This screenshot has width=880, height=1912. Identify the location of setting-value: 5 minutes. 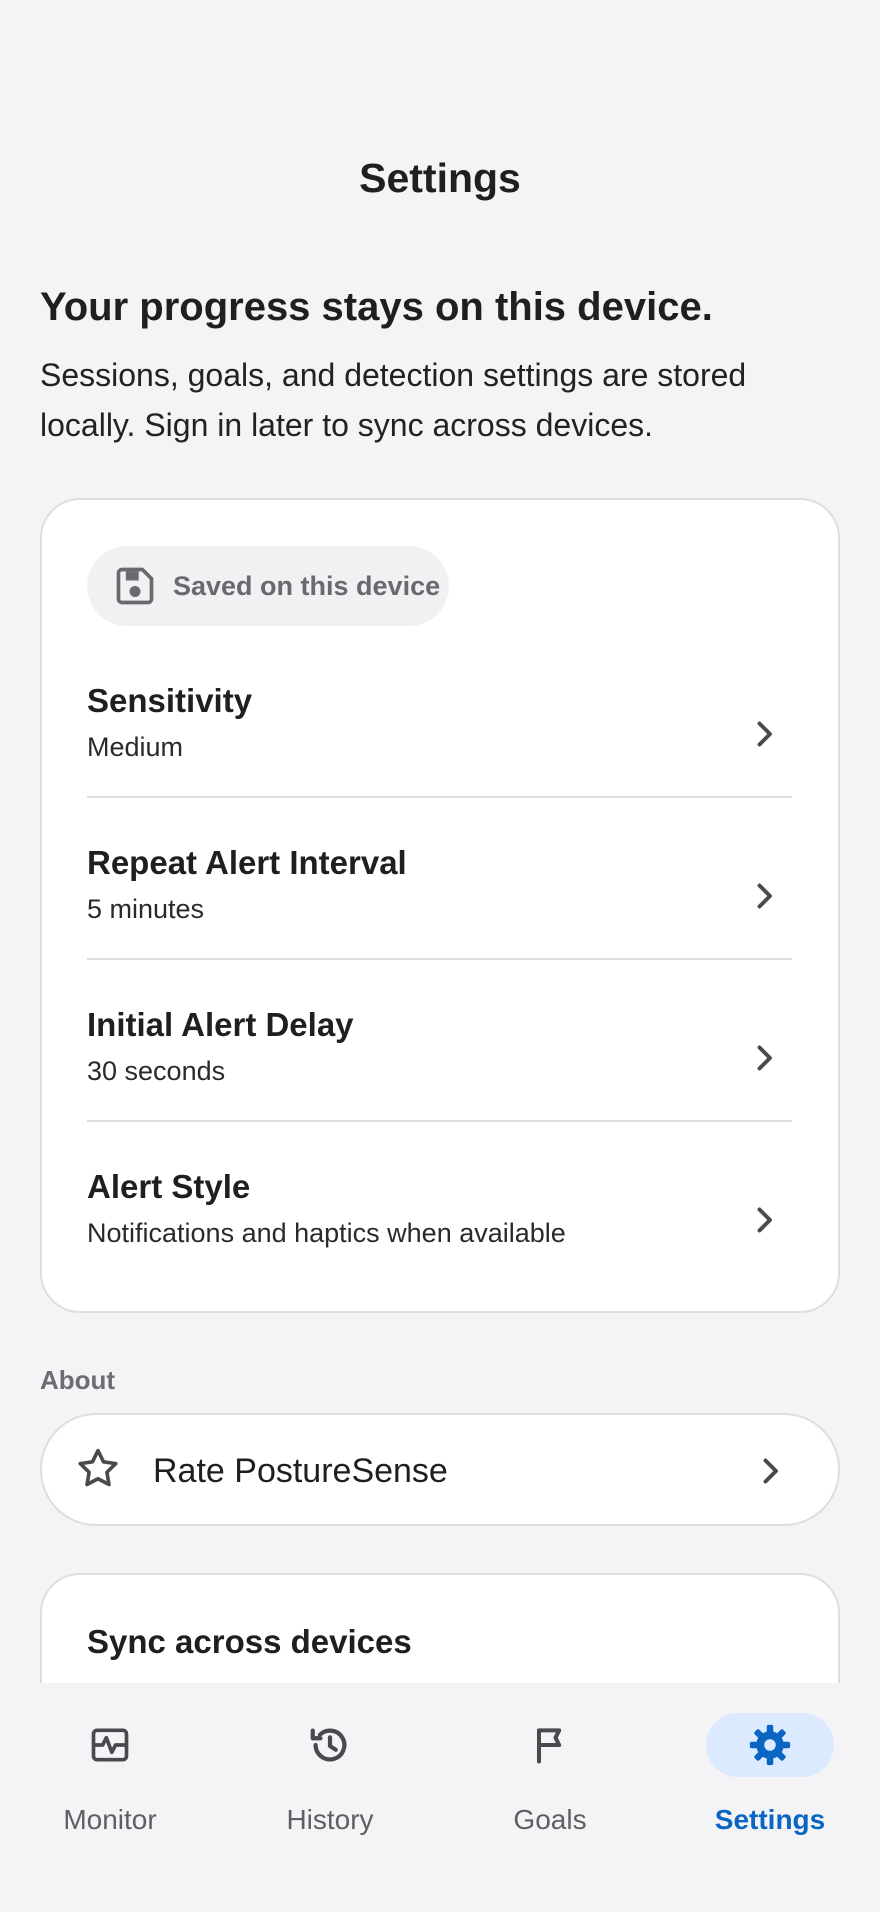
(146, 909).